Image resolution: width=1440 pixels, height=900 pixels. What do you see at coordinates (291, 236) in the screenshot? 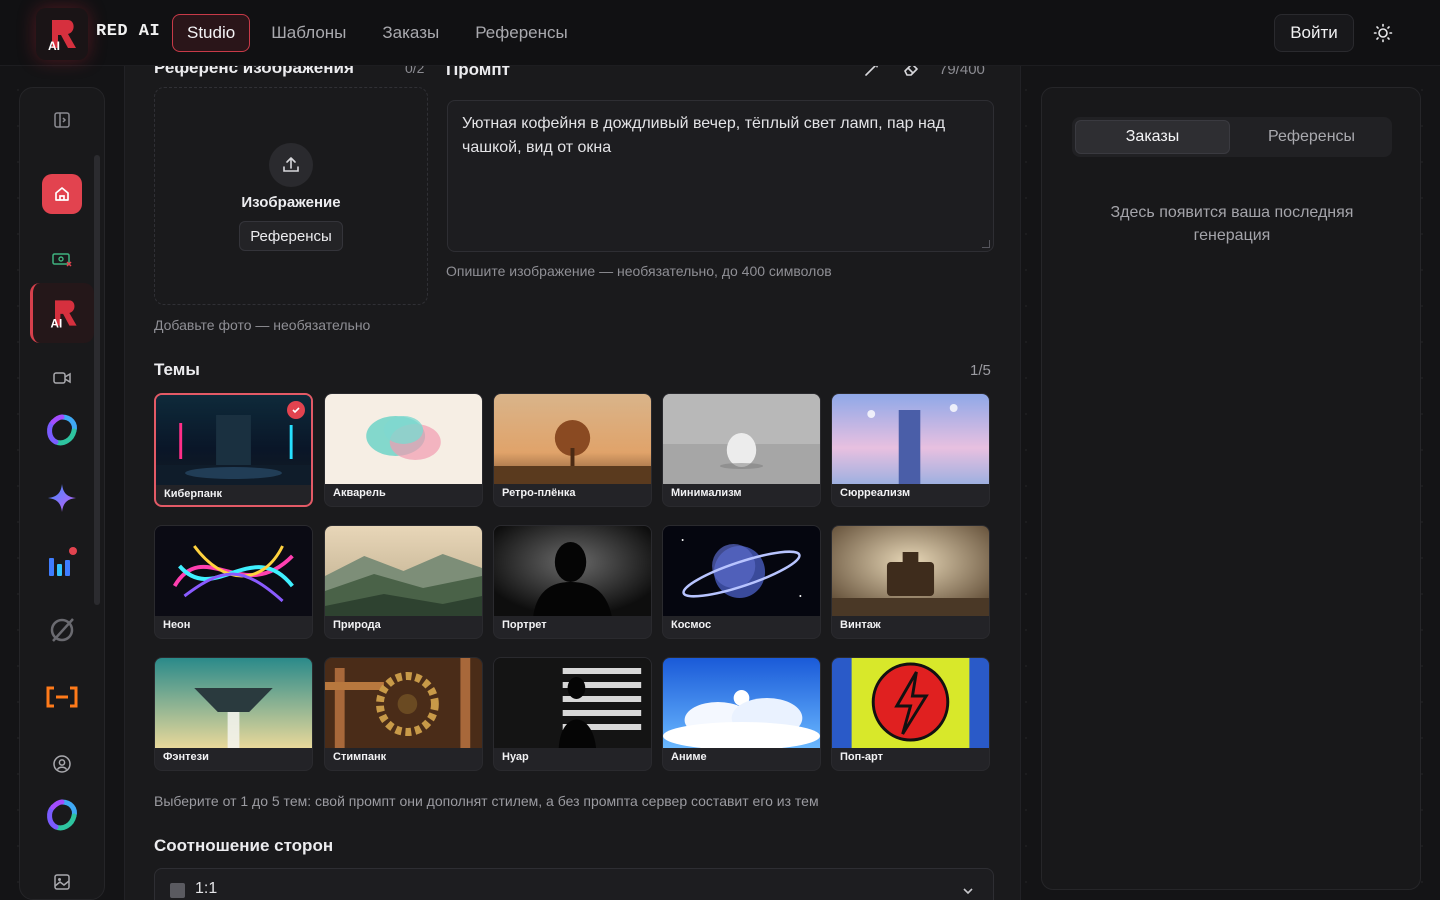
I see `references-button: Референсы` at bounding box center [291, 236].